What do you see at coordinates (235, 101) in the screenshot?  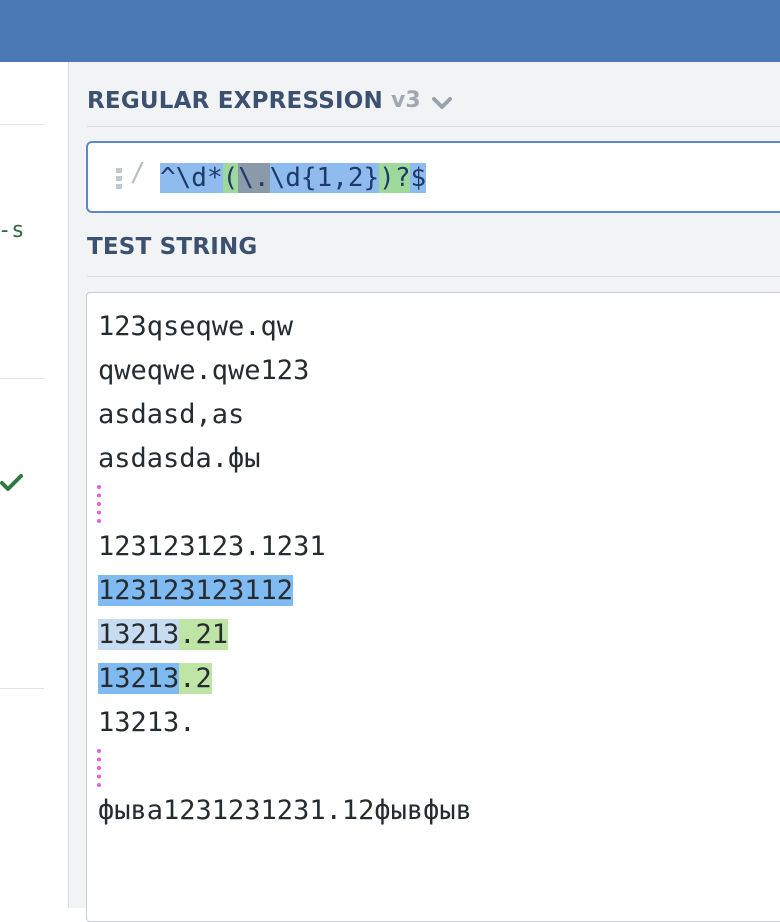 I see `regex-section-title: REGULAR EXPRESSION` at bounding box center [235, 101].